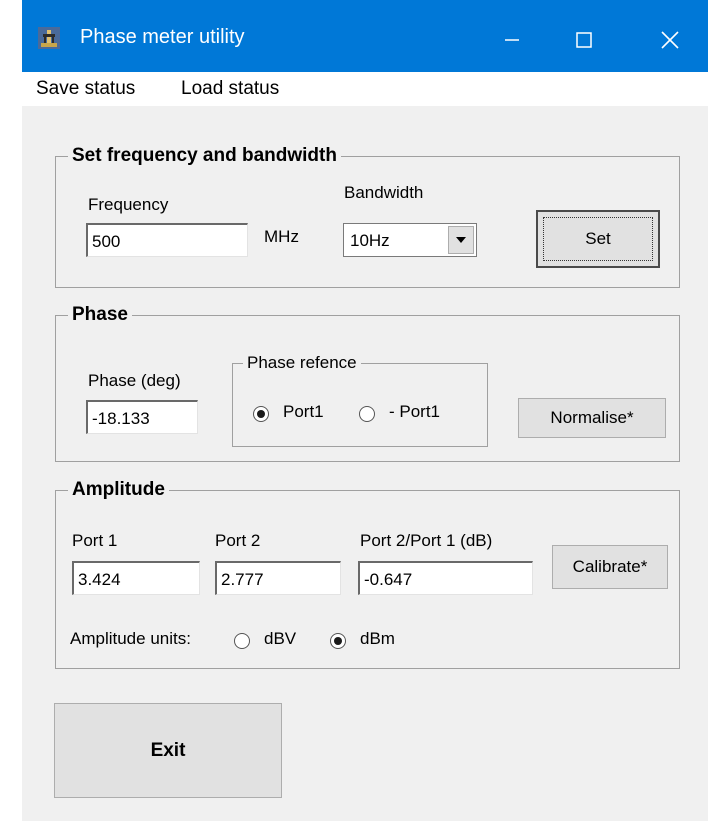 This screenshot has width=708, height=821. I want to click on window-title: Phase meter utility, so click(162, 37).